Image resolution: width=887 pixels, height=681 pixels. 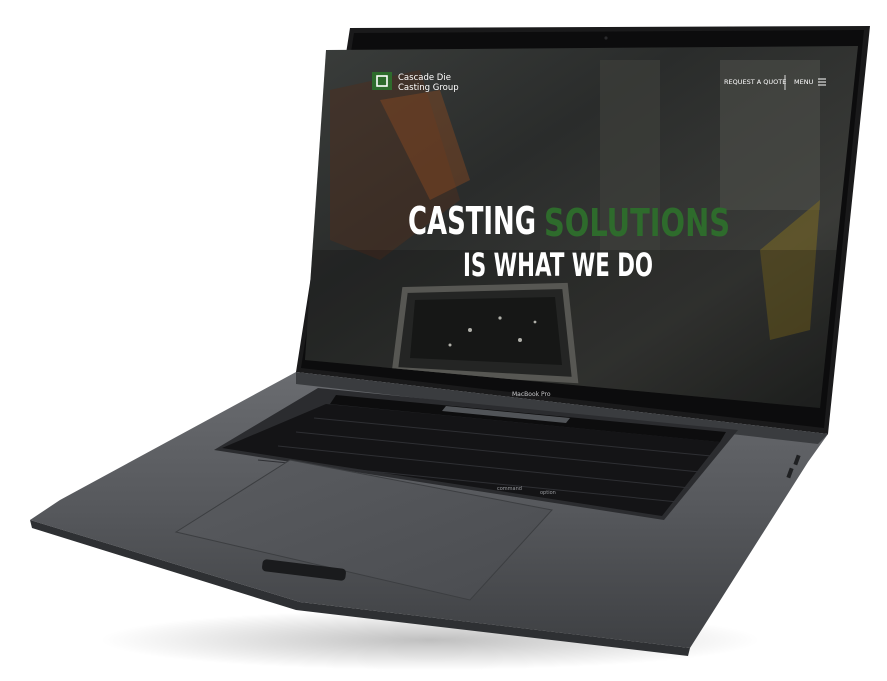 What do you see at coordinates (558, 265) in the screenshot?
I see `headline-subline: IS WHAT WE DO` at bounding box center [558, 265].